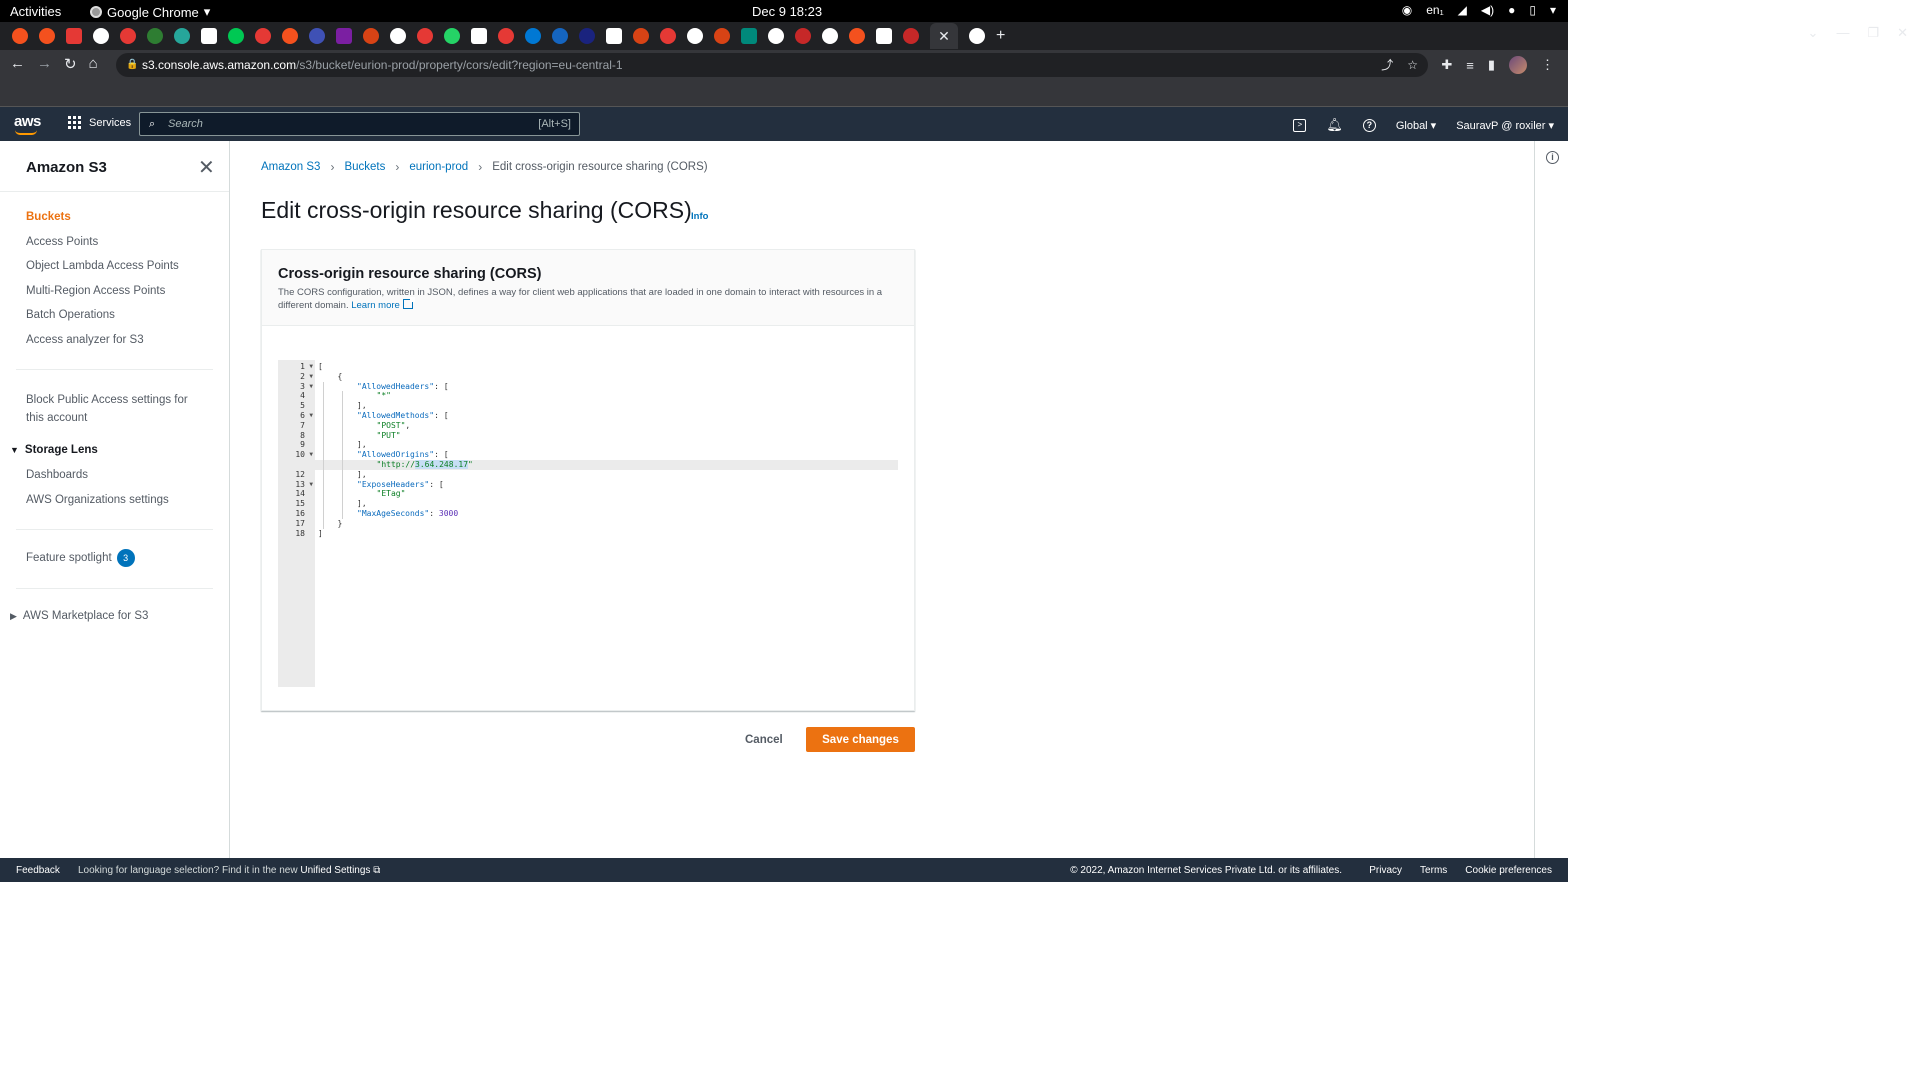  Describe the element at coordinates (699, 216) in the screenshot. I see `info-link: Info` at that location.